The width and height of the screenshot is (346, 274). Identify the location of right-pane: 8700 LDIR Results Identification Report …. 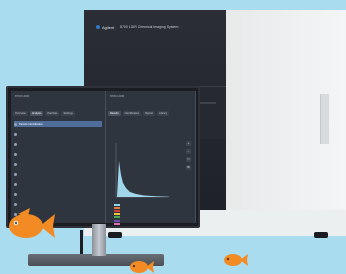
(151, 158).